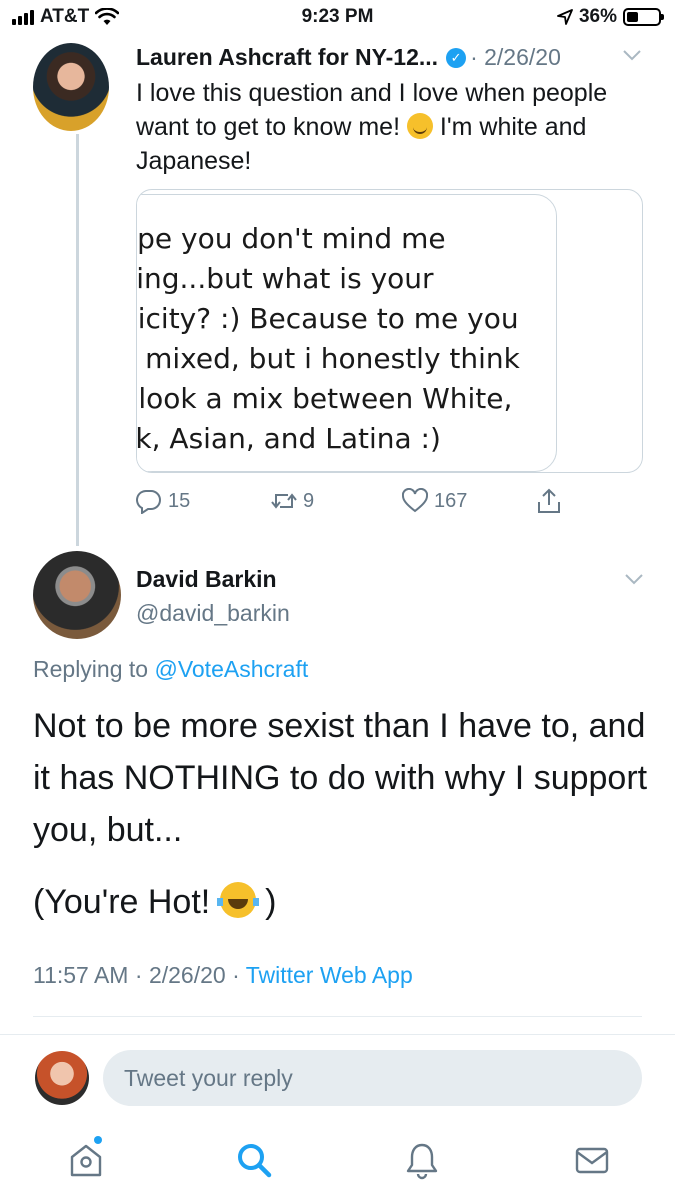 Image resolution: width=675 pixels, height=1200 pixels. I want to click on verified-icon: ✓, so click(456, 57).